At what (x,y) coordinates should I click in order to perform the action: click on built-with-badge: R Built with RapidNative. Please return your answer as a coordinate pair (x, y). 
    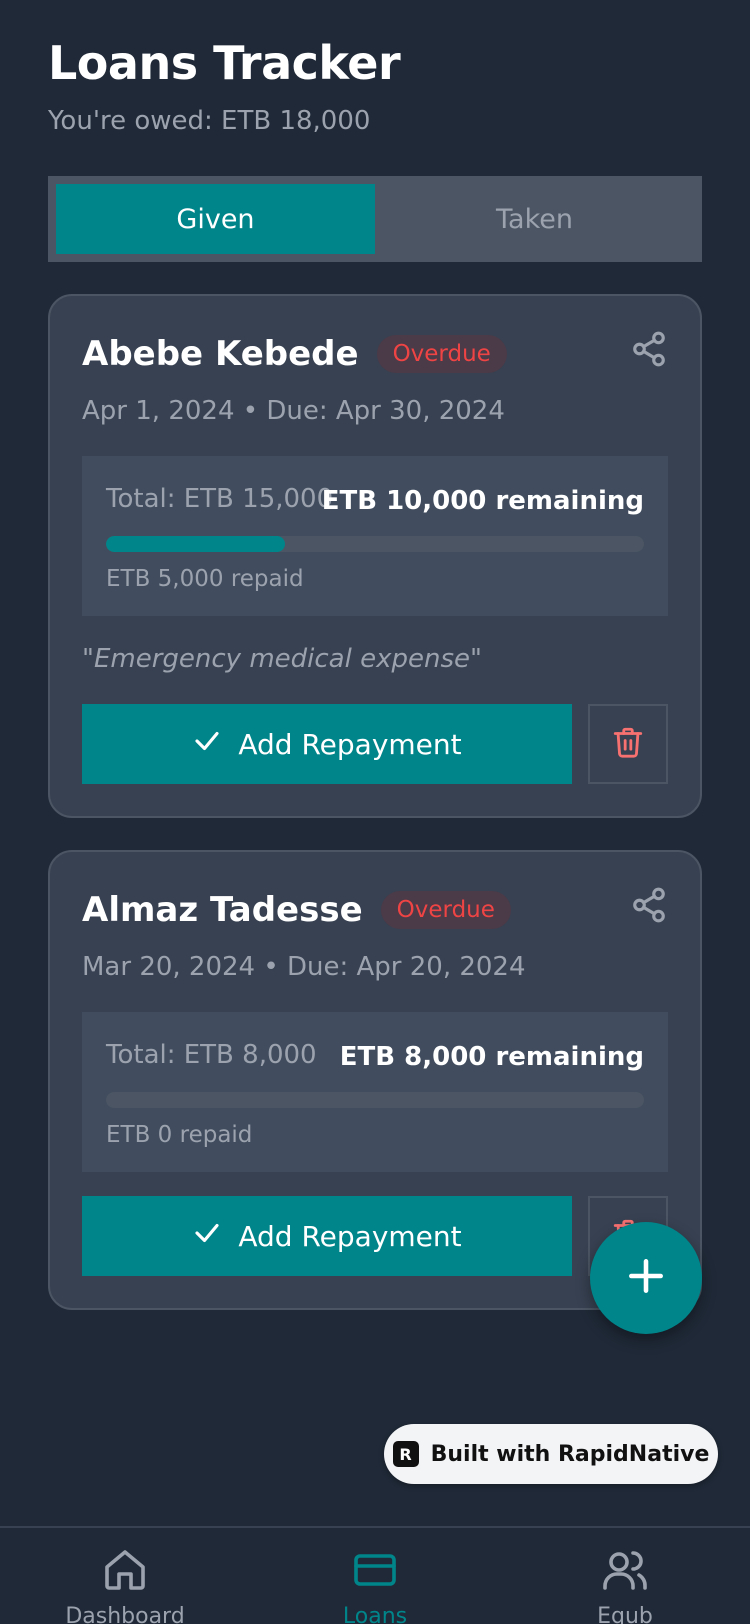
    Looking at the image, I should click on (551, 1454).